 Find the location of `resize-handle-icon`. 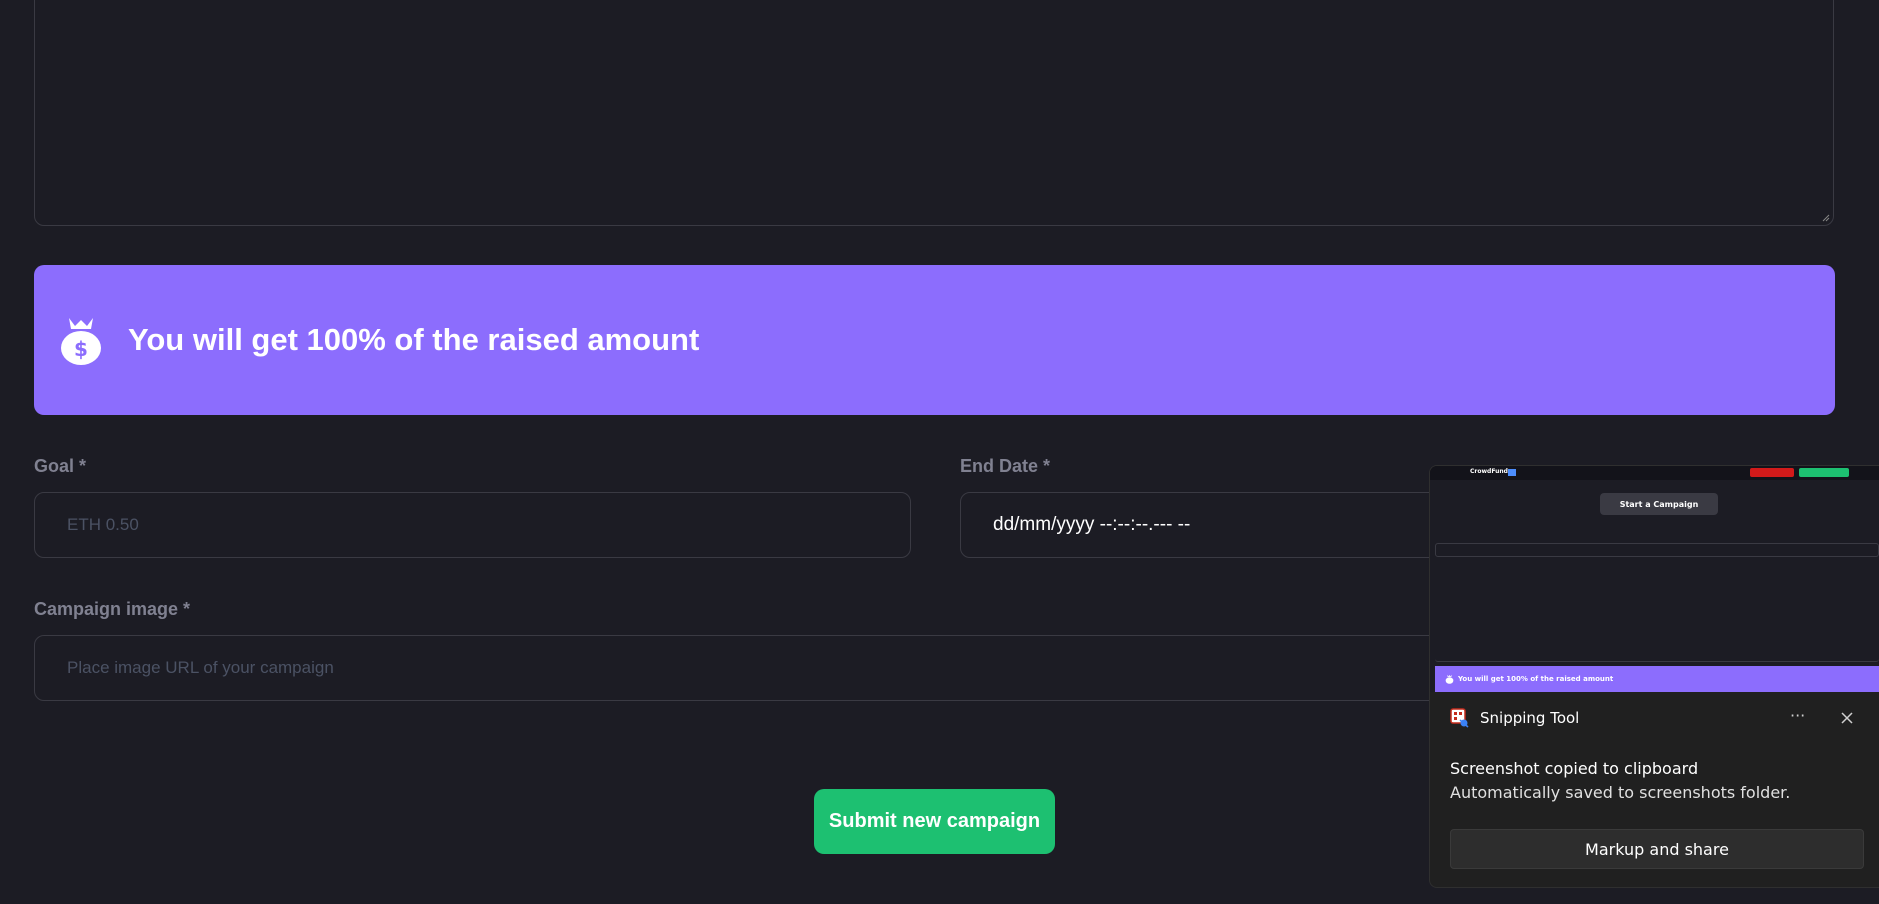

resize-handle-icon is located at coordinates (1826, 218).